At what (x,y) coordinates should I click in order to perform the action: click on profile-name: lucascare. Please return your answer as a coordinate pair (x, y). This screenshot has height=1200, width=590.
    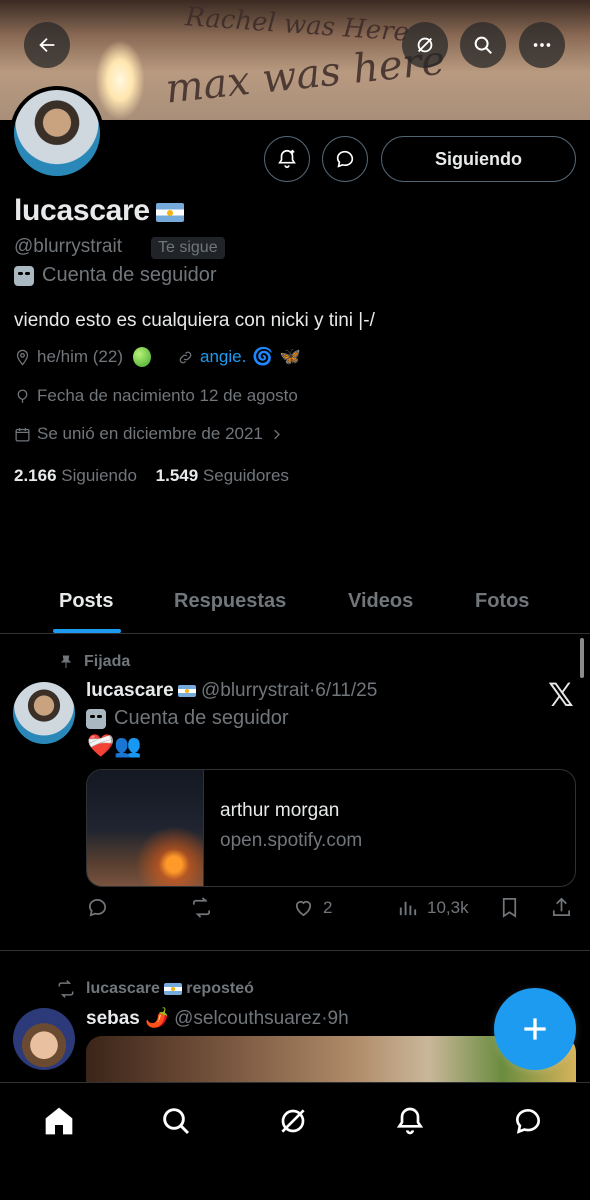
    Looking at the image, I should click on (99, 211).